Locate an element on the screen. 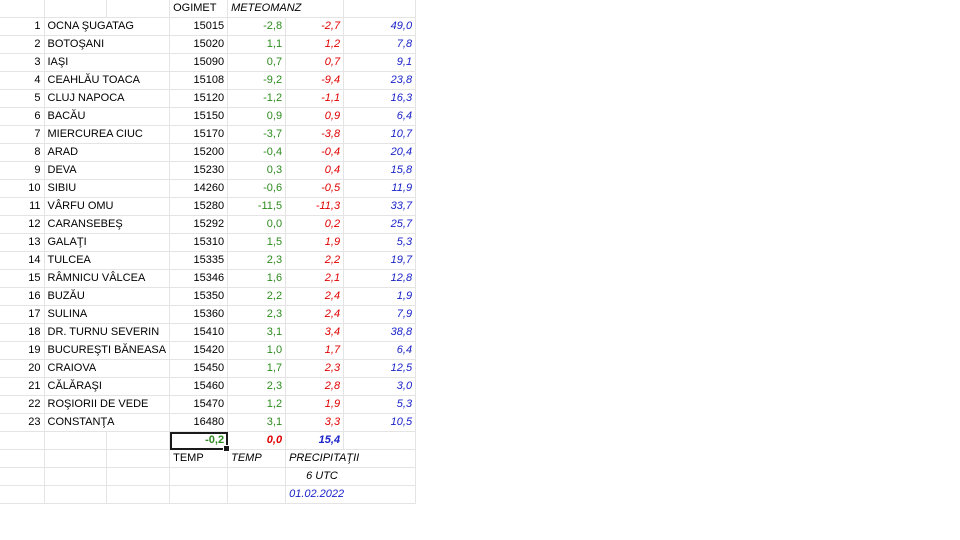 The height and width of the screenshot is (540, 960). meteomanz-value: 2,8 is located at coordinates (315, 386).